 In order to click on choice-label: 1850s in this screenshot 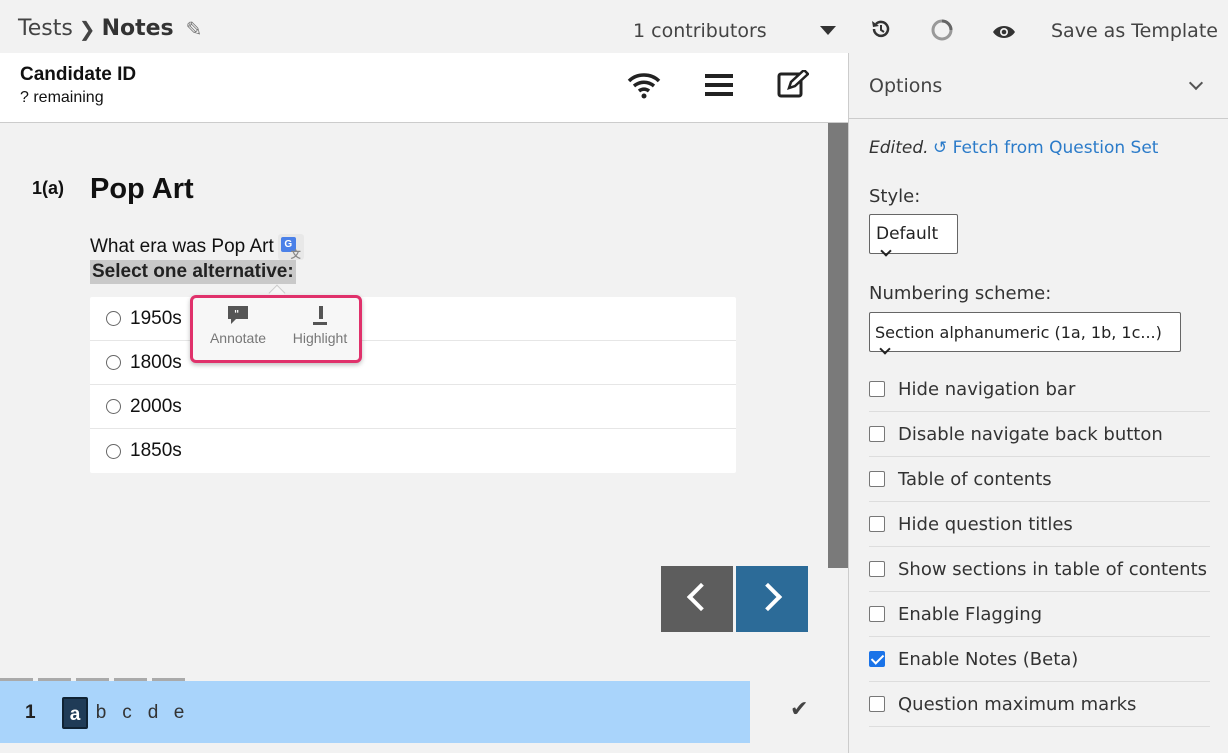, I will do `click(156, 450)`.